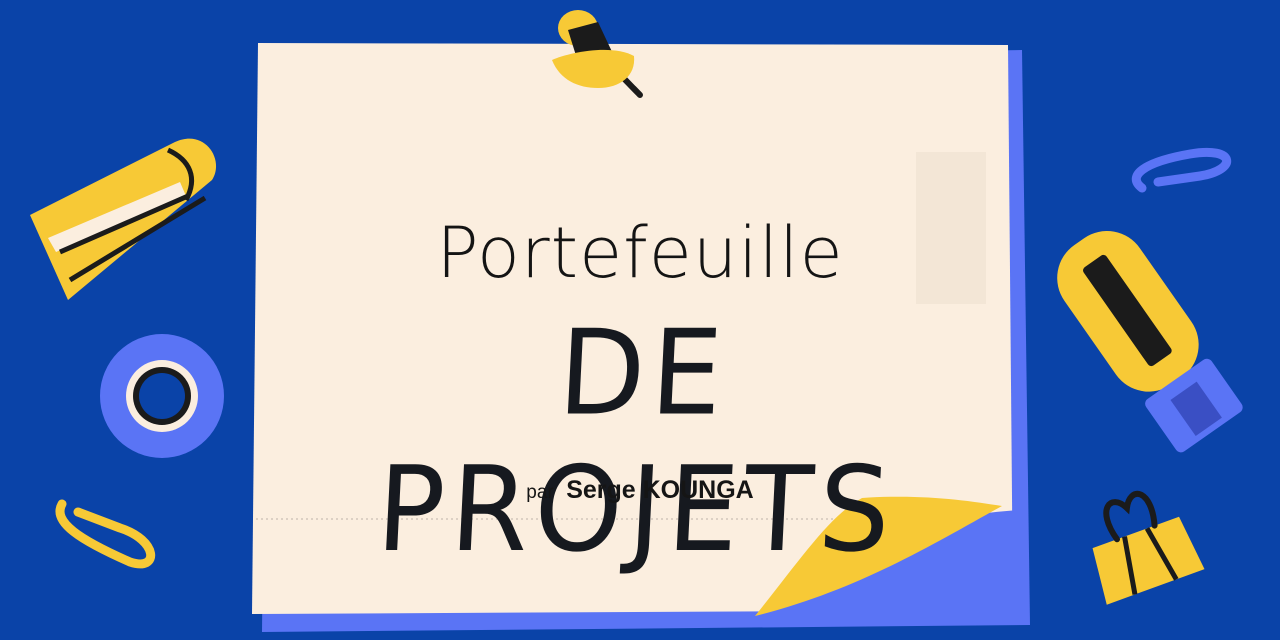  What do you see at coordinates (162, 396) in the screenshot?
I see `tape-roll-icon` at bounding box center [162, 396].